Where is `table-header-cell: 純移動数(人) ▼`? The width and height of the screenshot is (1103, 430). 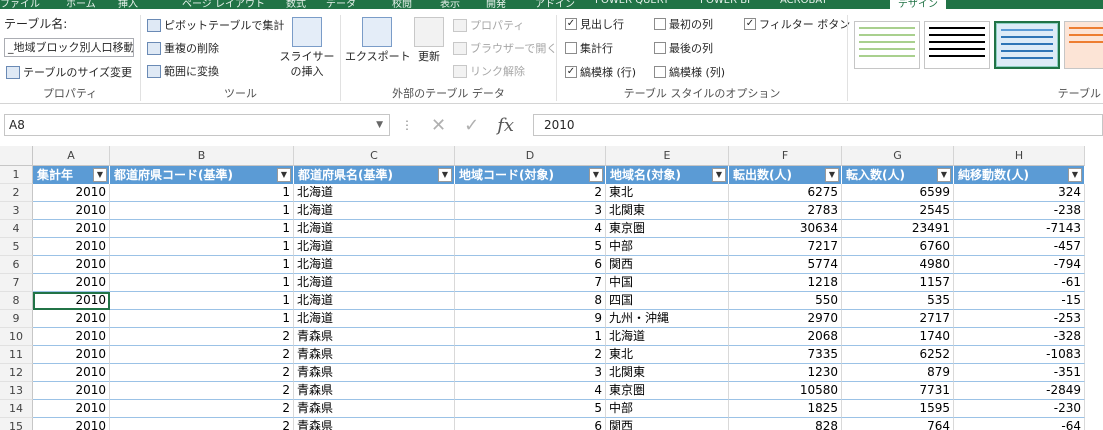
table-header-cell: 純移動数(人) ▼ is located at coordinates (1019, 175).